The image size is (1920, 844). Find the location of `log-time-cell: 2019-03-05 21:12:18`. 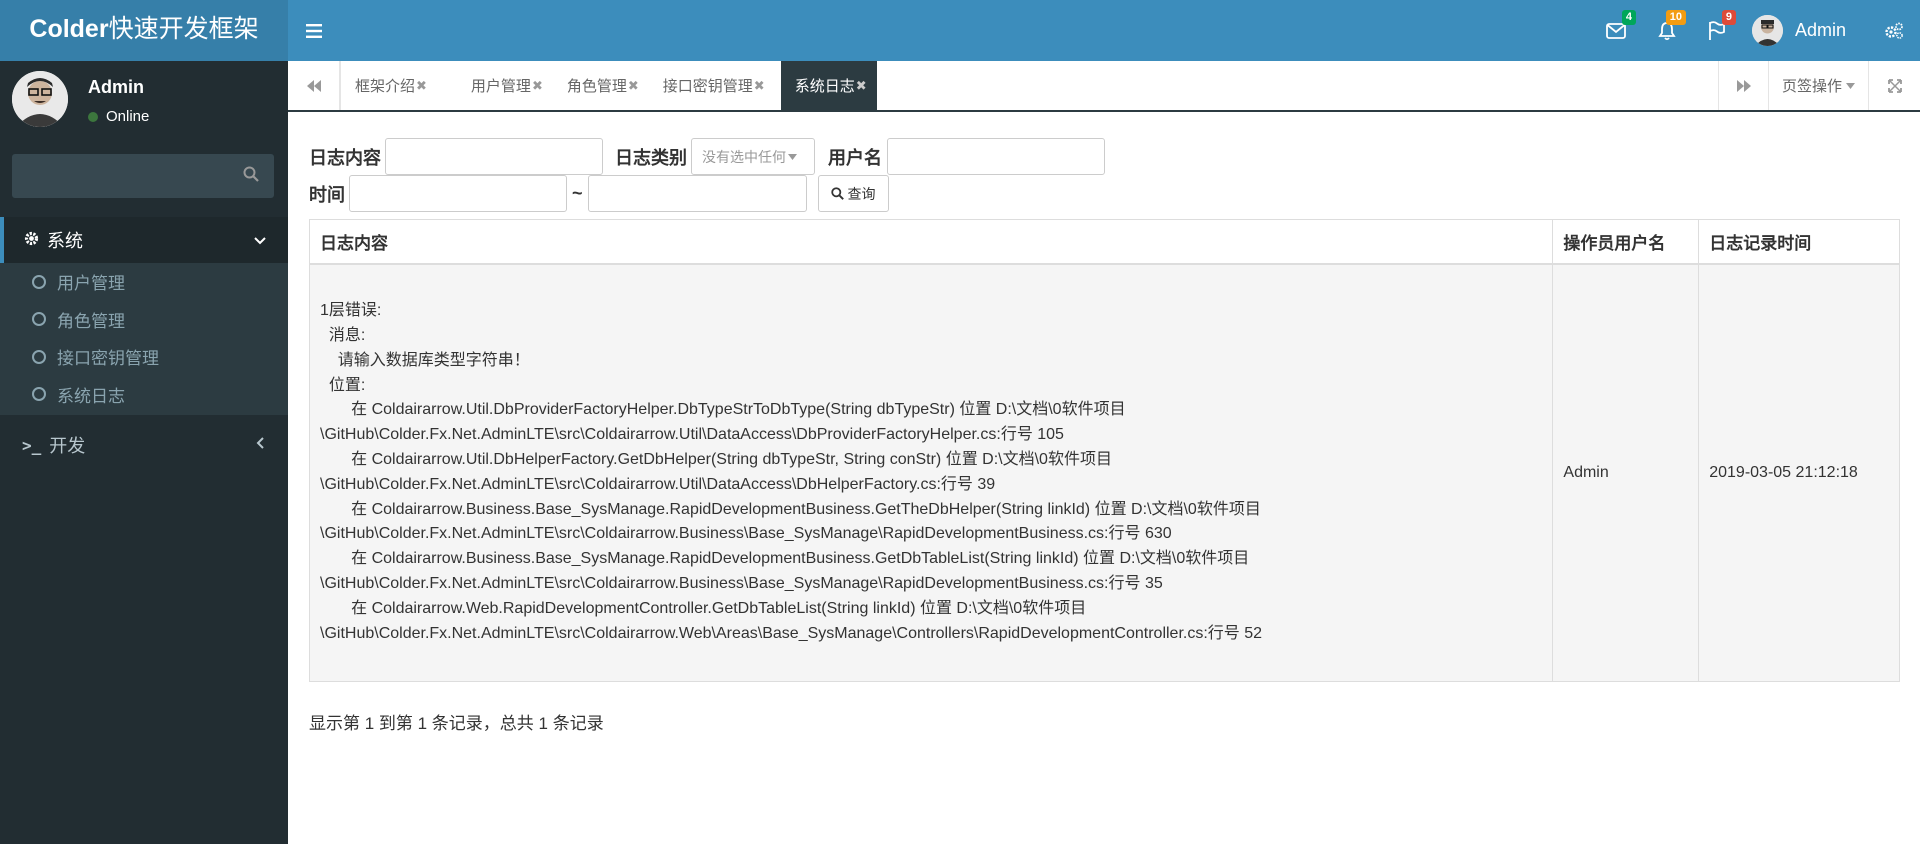

log-time-cell: 2019-03-05 21:12:18 is located at coordinates (1799, 472).